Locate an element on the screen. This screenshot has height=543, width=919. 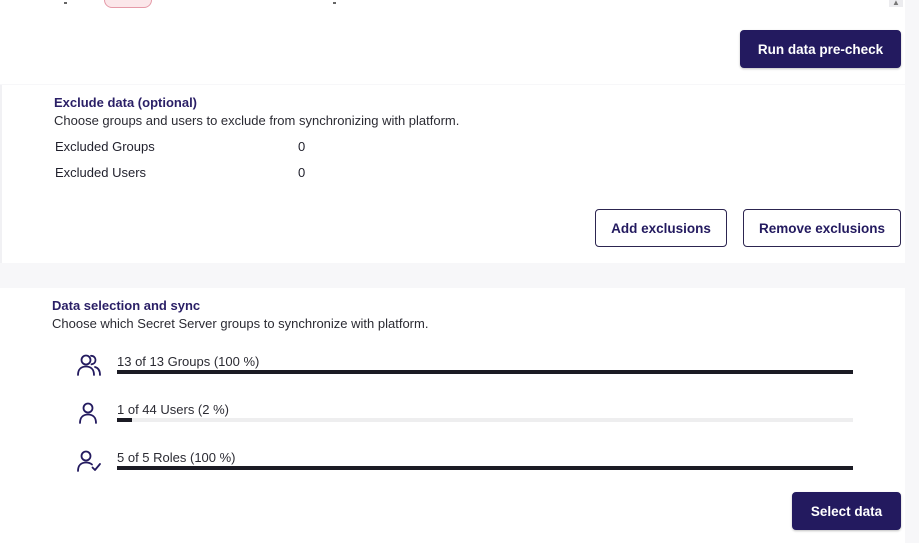
roles-progress-bar is located at coordinates (485, 468).